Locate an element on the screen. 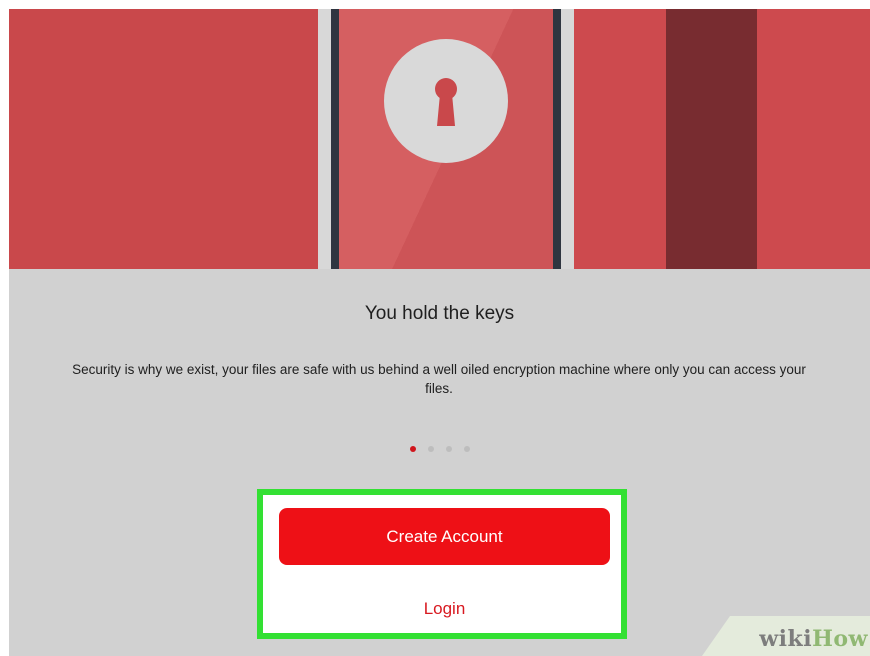 This screenshot has width=870, height=656. watermark-wiki: wiki is located at coordinates (786, 639).